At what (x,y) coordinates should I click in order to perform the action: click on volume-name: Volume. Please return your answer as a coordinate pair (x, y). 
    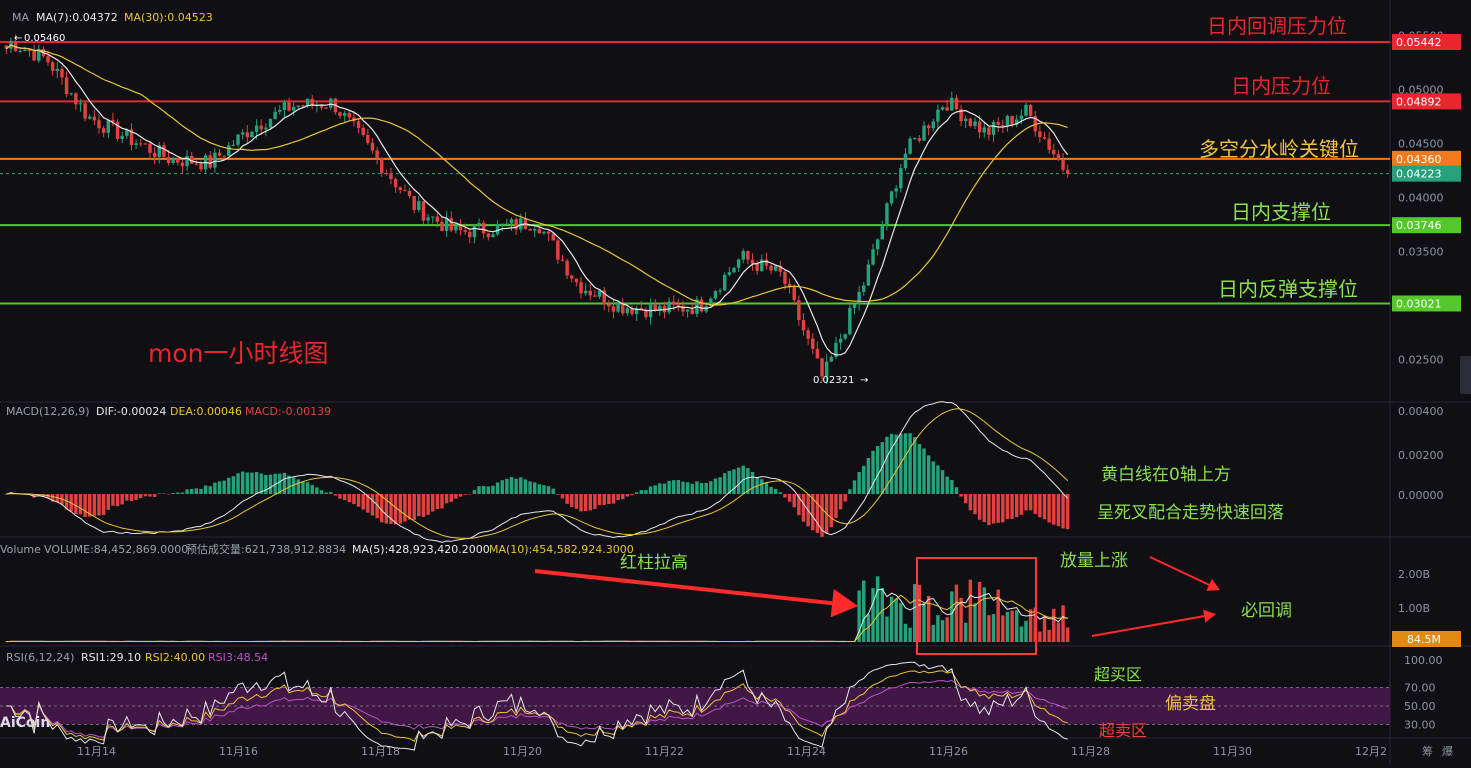
    Looking at the image, I should click on (20, 549).